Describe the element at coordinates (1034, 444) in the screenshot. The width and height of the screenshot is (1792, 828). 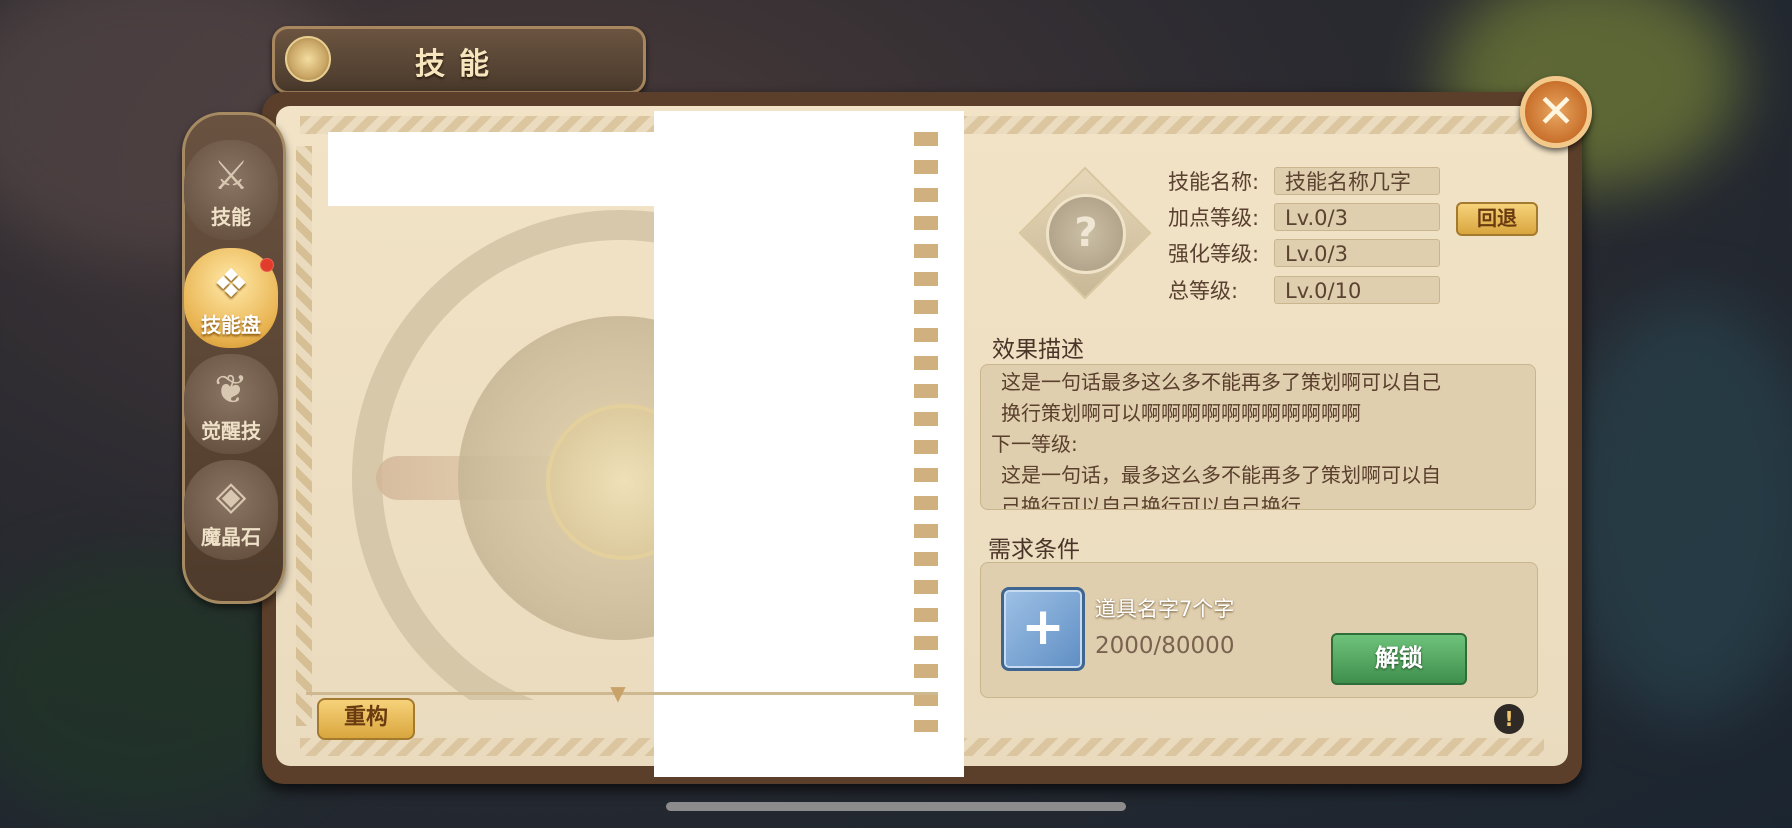
I see `next-level-label: 下一等级:` at that location.